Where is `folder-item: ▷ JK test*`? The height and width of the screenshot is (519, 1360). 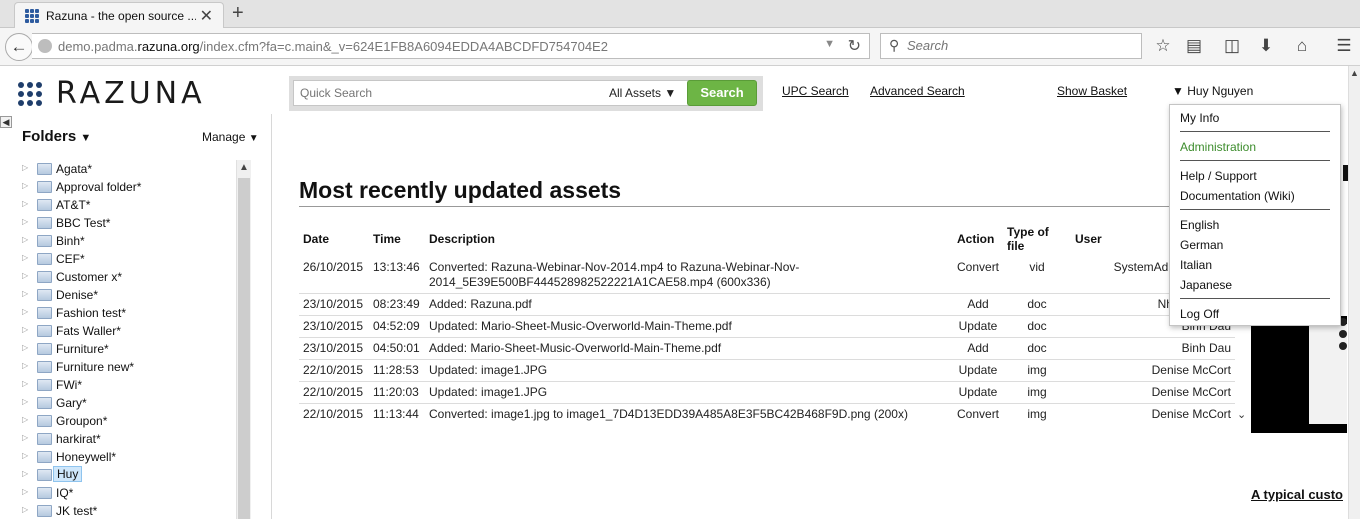
folder-item: ▷ JK test* is located at coordinates (128, 510).